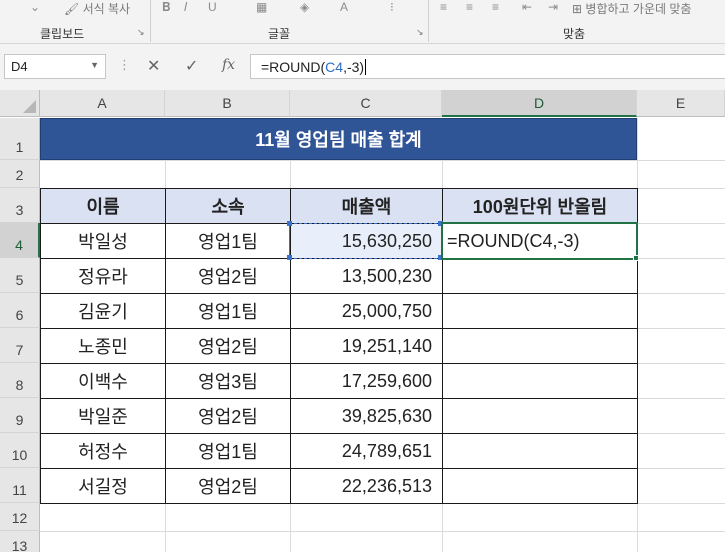  Describe the element at coordinates (553, 7) in the screenshot. I see `increase-indent-icon: ⇥` at that location.